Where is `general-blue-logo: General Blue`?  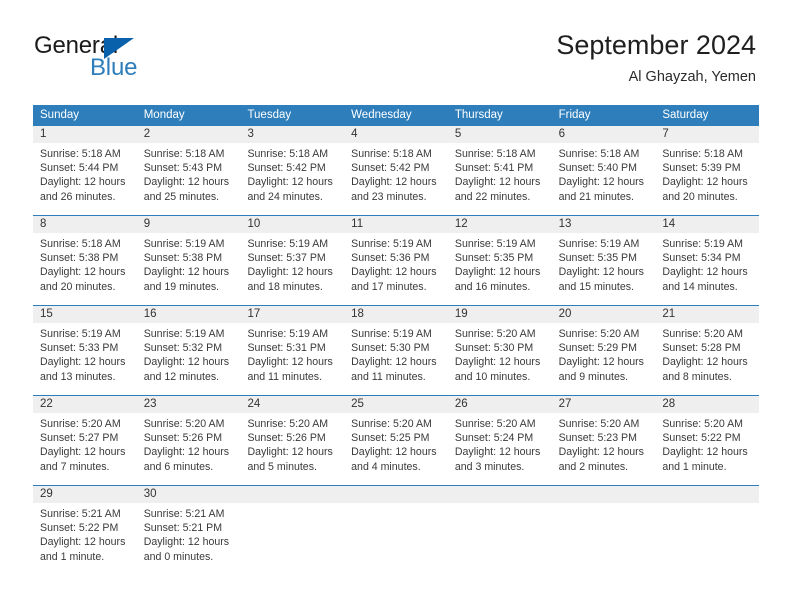
general-blue-logo: General Blue is located at coordinates (134, 61).